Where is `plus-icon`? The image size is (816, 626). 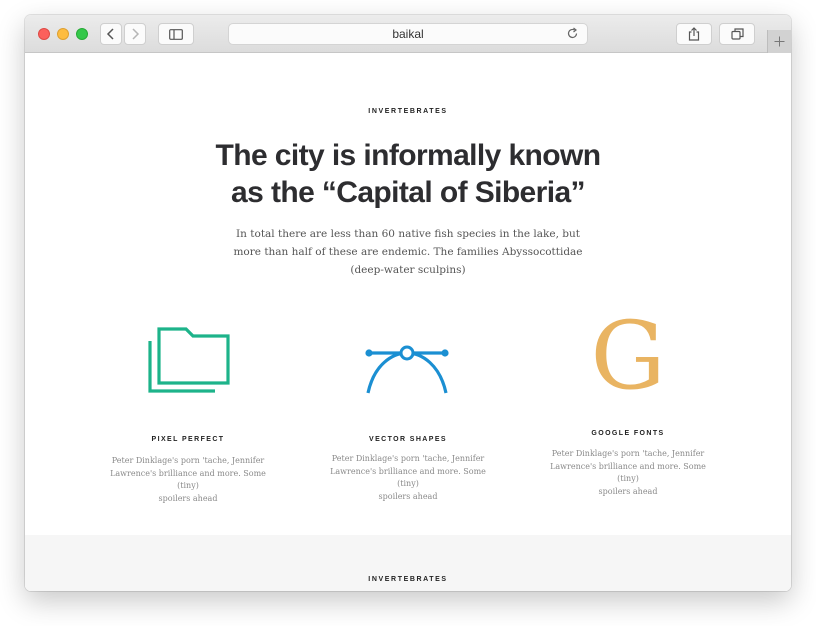 plus-icon is located at coordinates (779, 41).